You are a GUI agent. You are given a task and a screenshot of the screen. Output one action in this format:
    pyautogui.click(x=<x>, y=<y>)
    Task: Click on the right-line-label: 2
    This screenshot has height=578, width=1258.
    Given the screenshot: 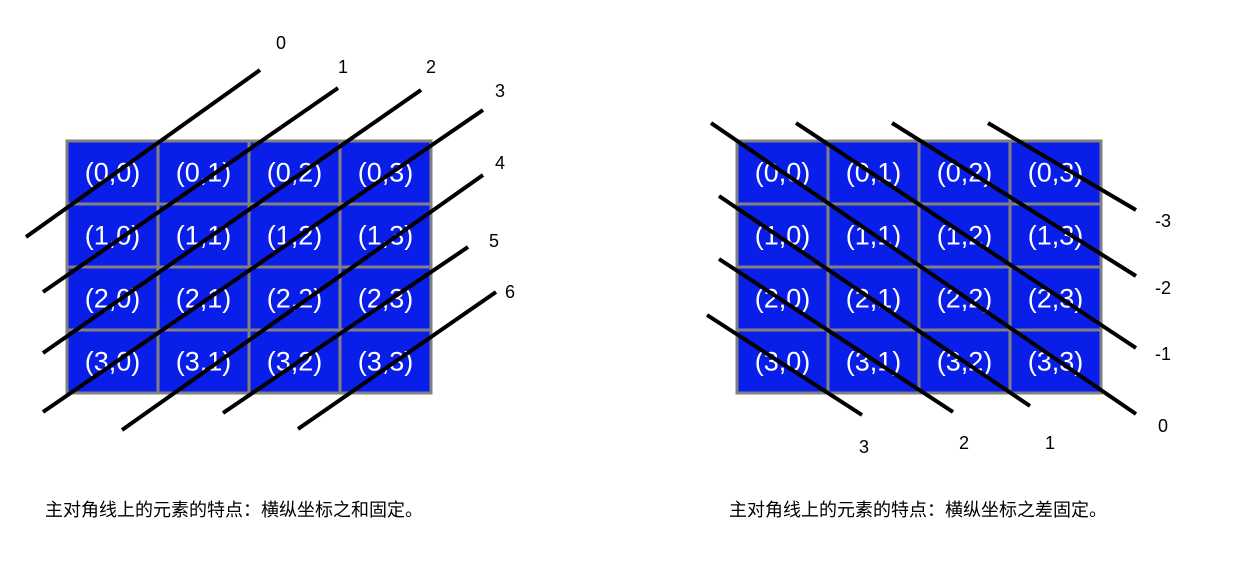 What is the action you would take?
    pyautogui.click(x=964, y=443)
    